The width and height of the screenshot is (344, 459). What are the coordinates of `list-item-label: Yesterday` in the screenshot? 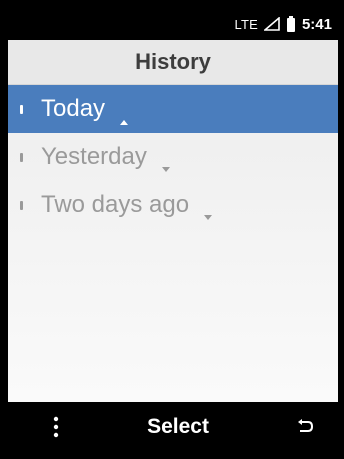 It's located at (94, 156).